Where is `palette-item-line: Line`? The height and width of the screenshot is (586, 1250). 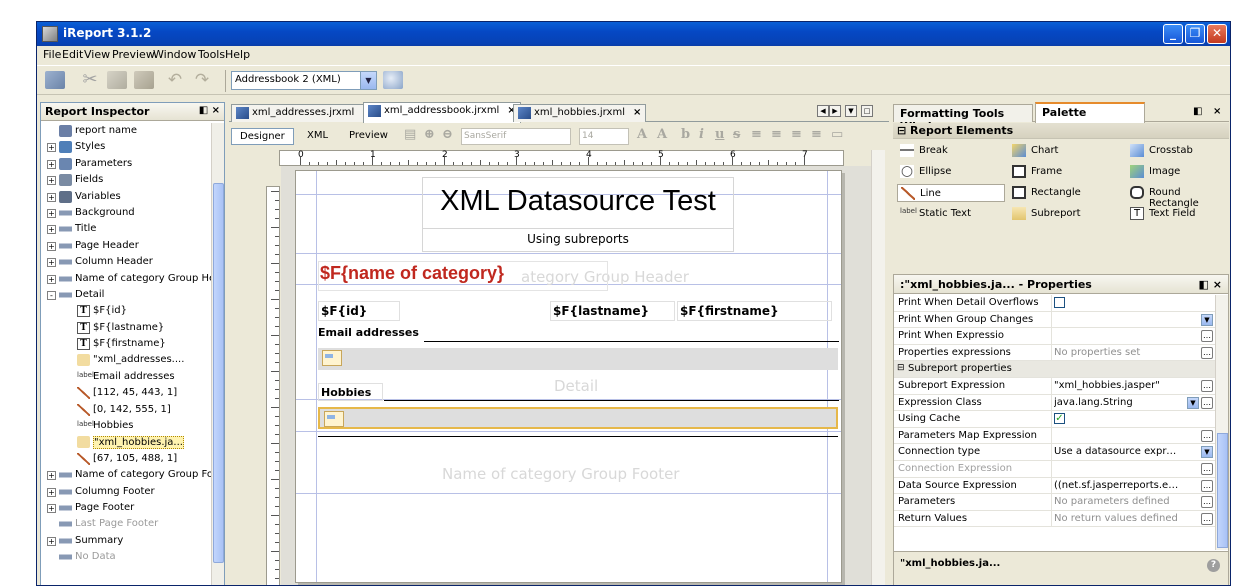
palette-item-line: Line is located at coordinates (951, 193).